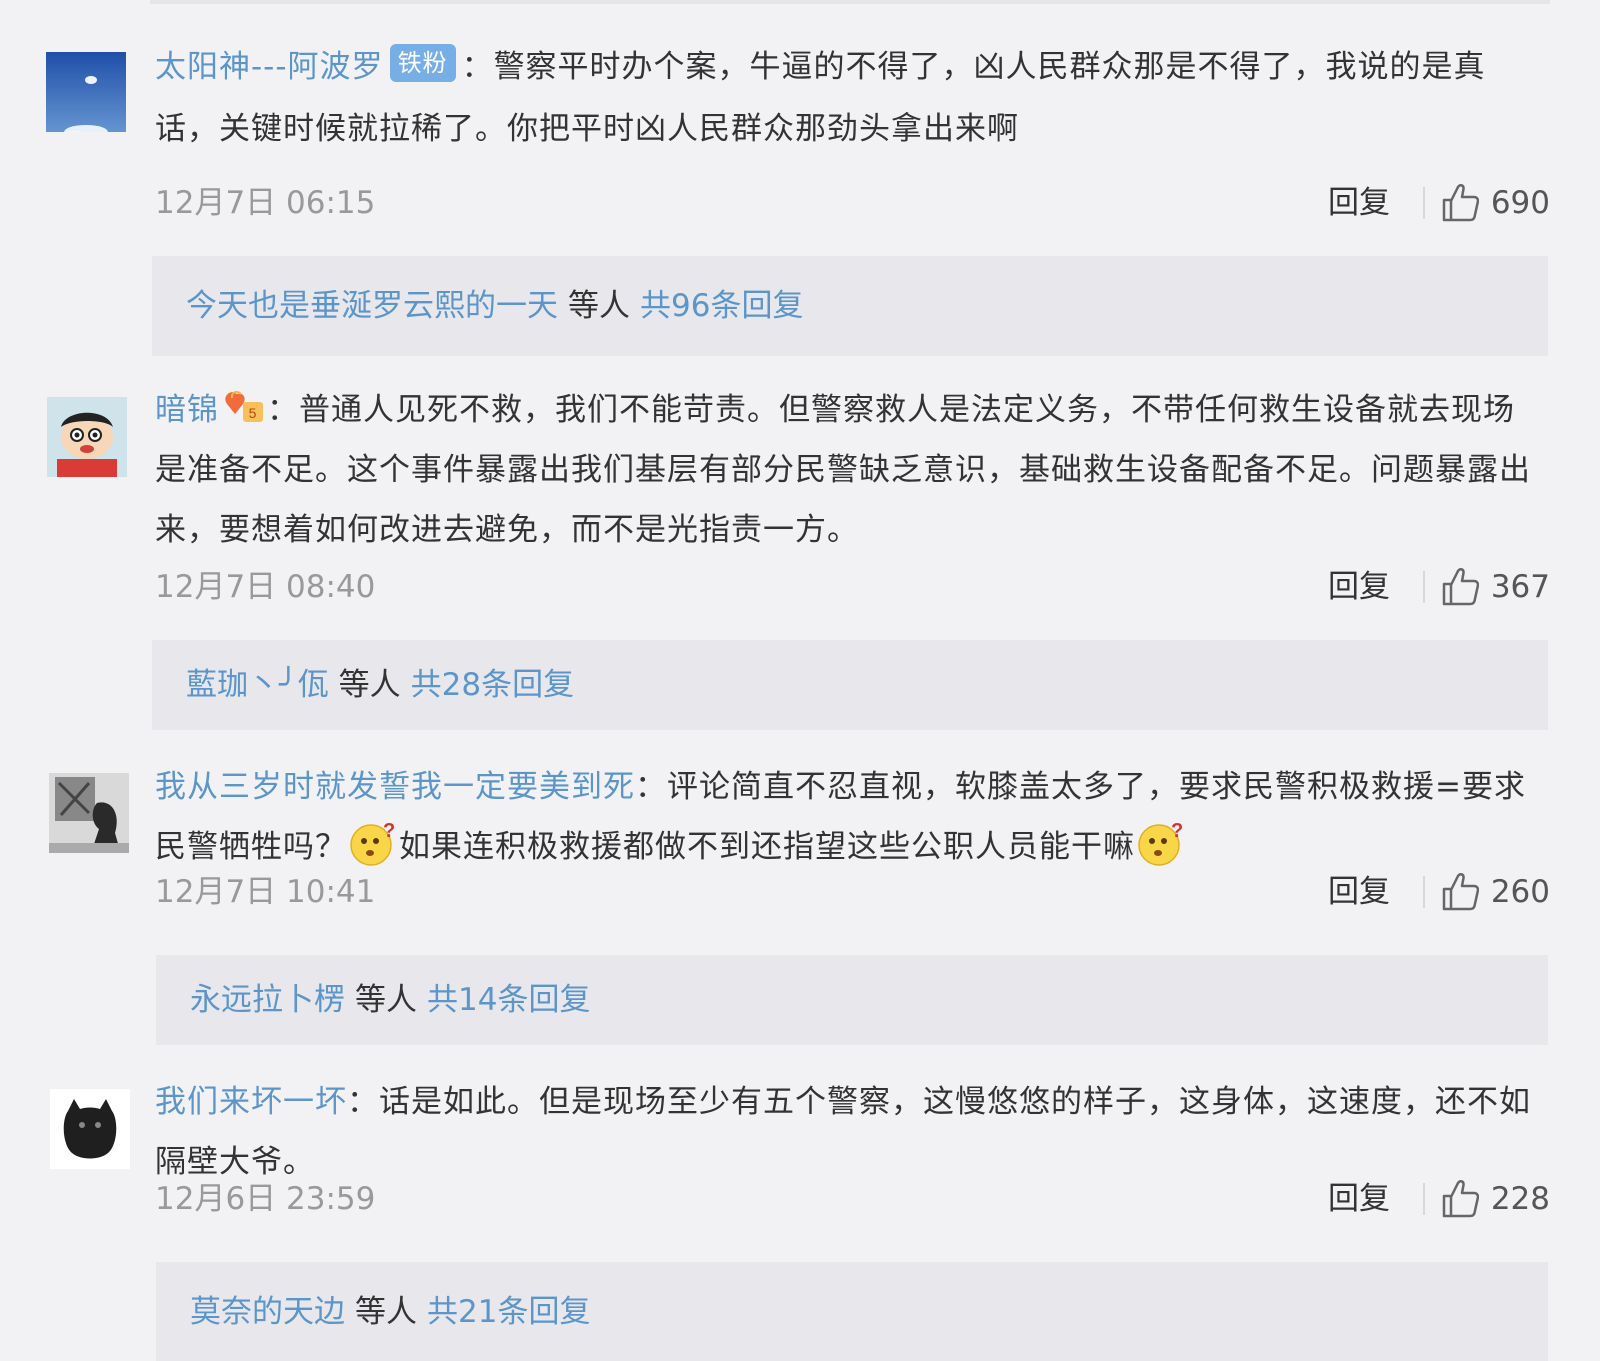 This screenshot has height=1361, width=1600. I want to click on comment-meta: 12月6日 23:59 回复 228, so click(852, 1199).